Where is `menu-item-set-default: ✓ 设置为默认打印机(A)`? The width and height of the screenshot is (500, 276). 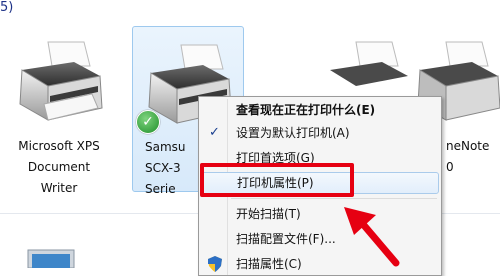 menu-item-set-default: ✓ 设置为默认打印机(A) is located at coordinates (320, 133).